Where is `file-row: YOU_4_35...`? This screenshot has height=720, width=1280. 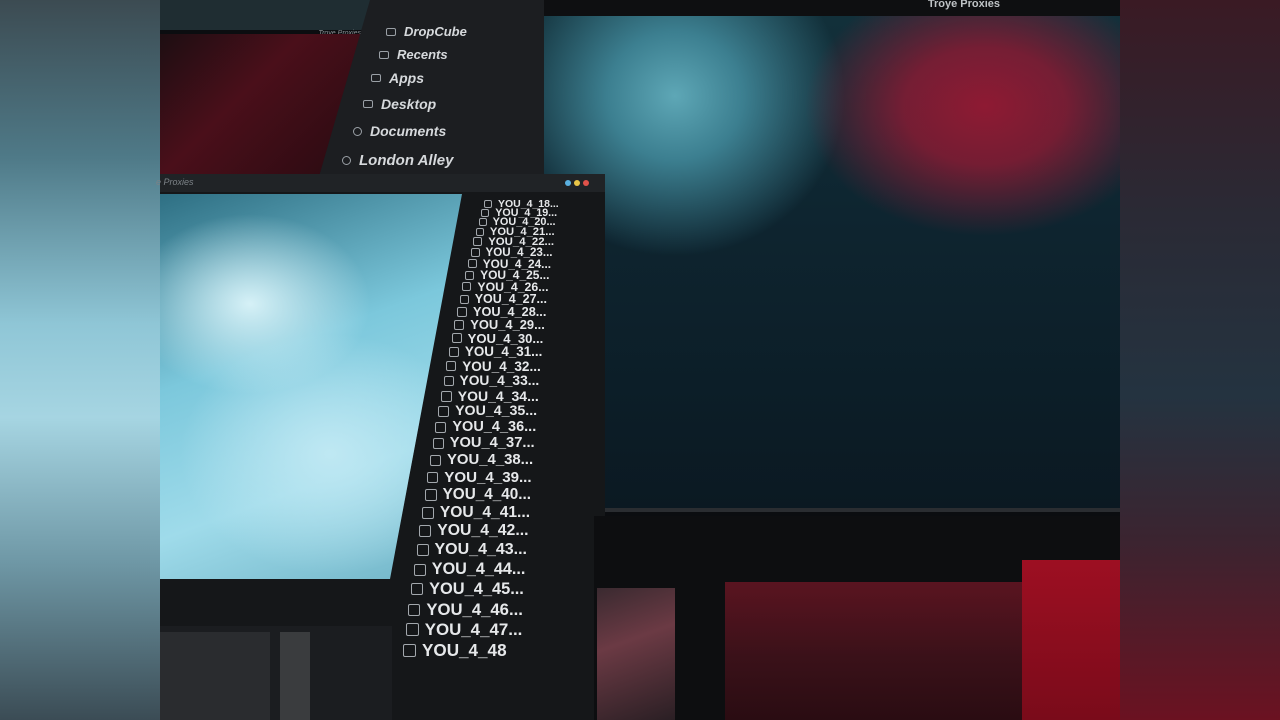
file-row: YOU_4_35... is located at coordinates (487, 411).